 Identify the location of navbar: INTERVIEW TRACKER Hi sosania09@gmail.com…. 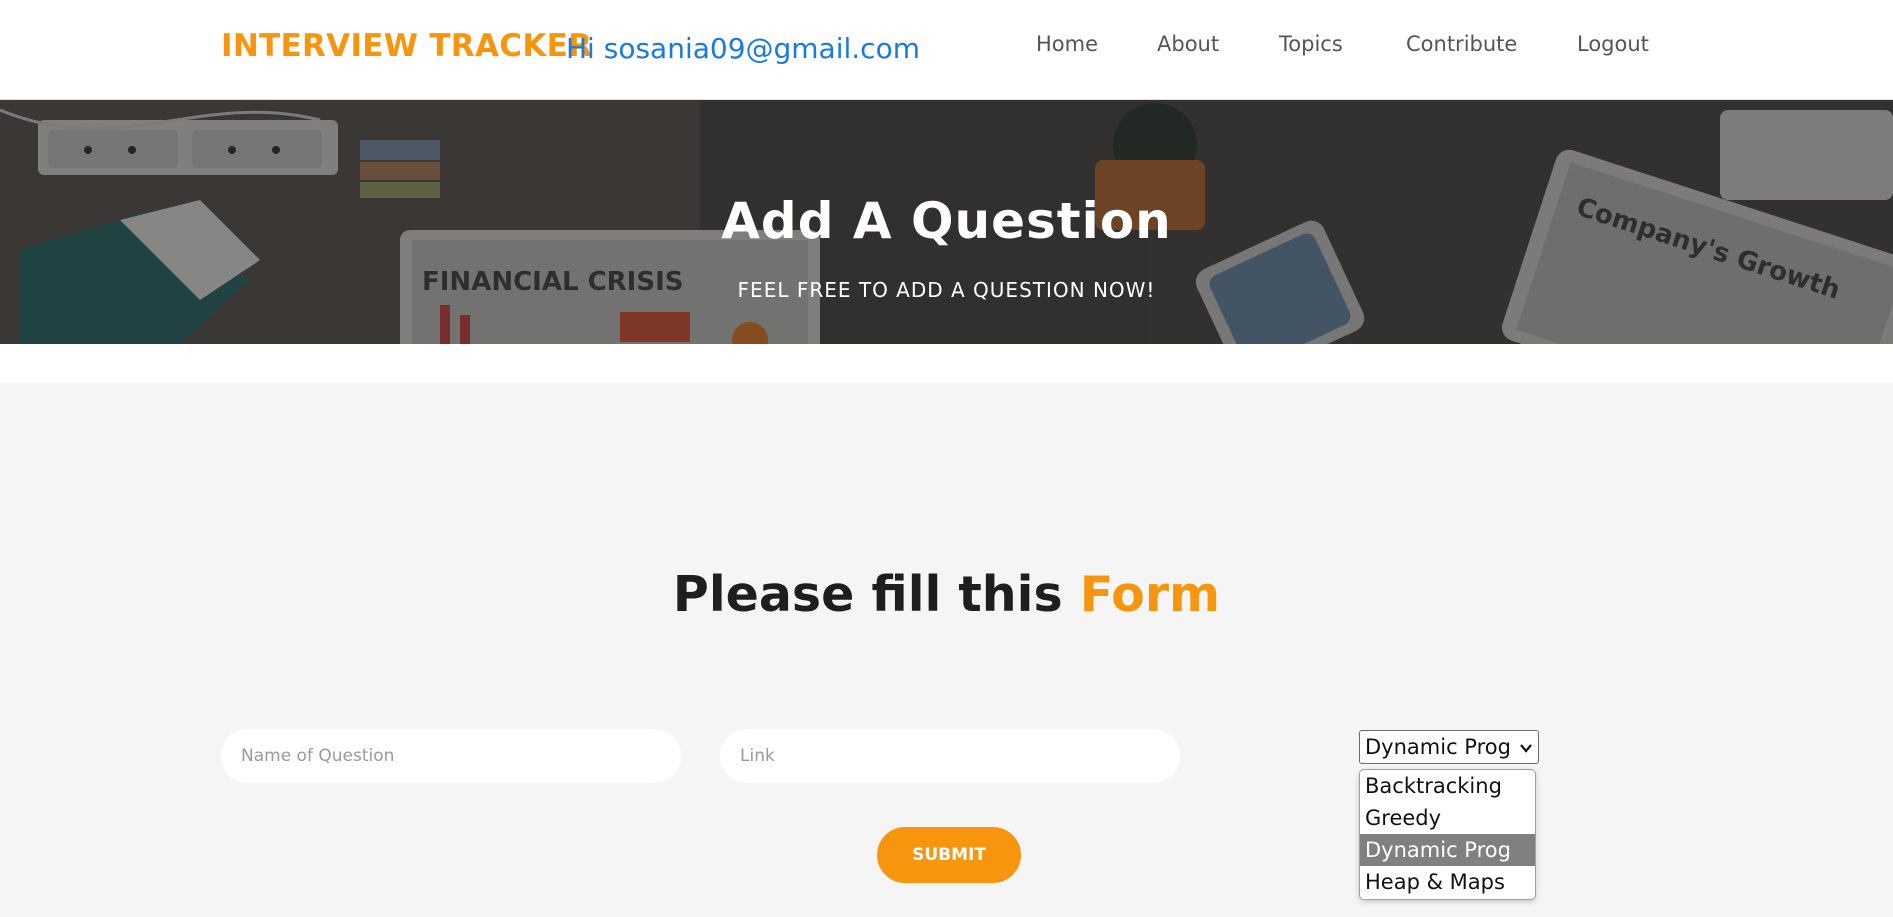
(946, 50).